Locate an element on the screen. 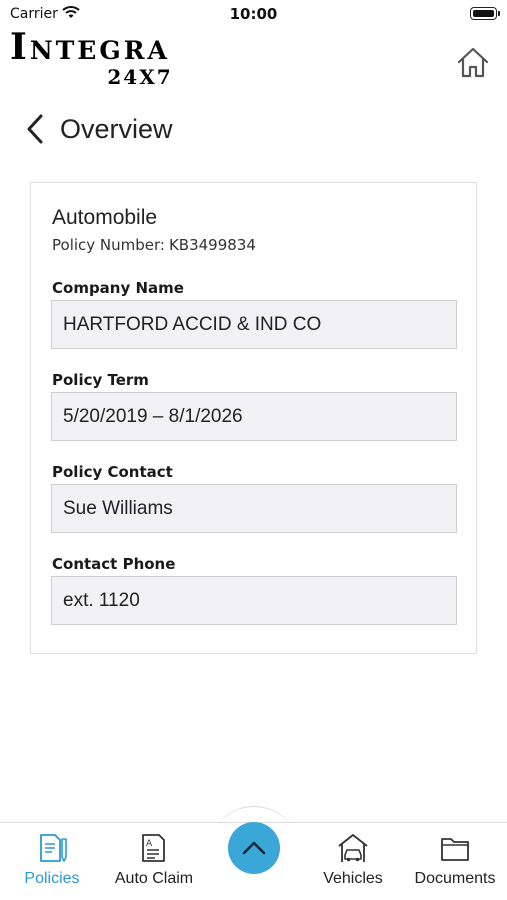 This screenshot has height=900, width=507. tab-label-vehicles: Vehicles is located at coordinates (353, 878).